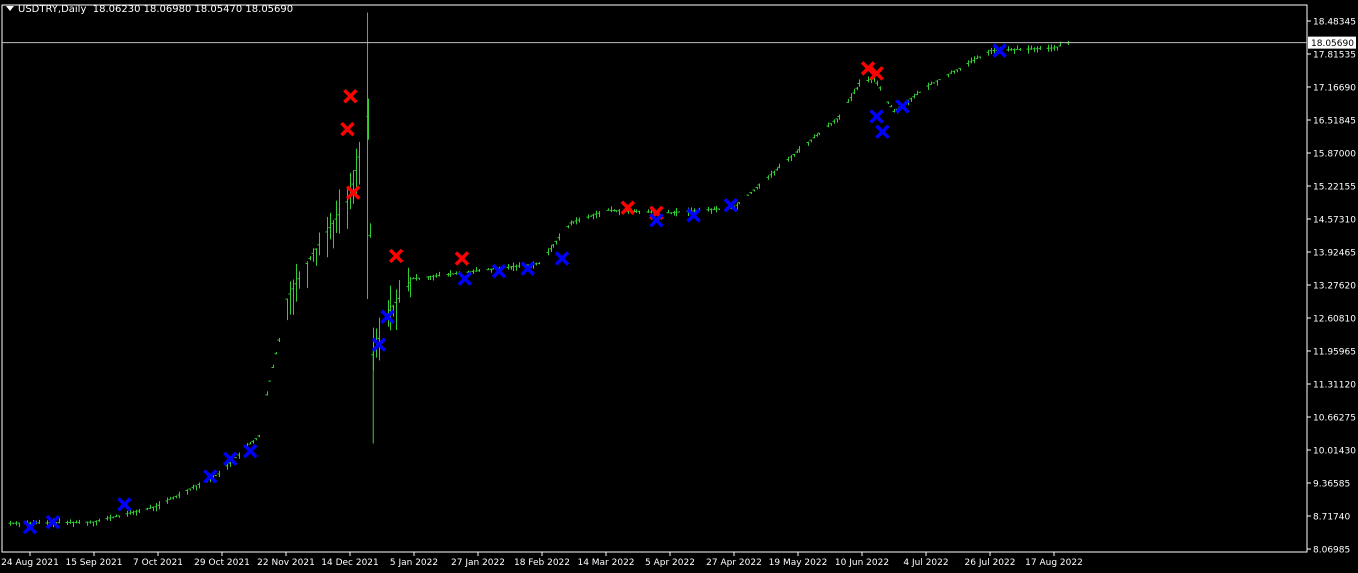 This screenshot has height=573, width=1358. I want to click on x-tick-label: 14 Mar 2022, so click(605, 563).